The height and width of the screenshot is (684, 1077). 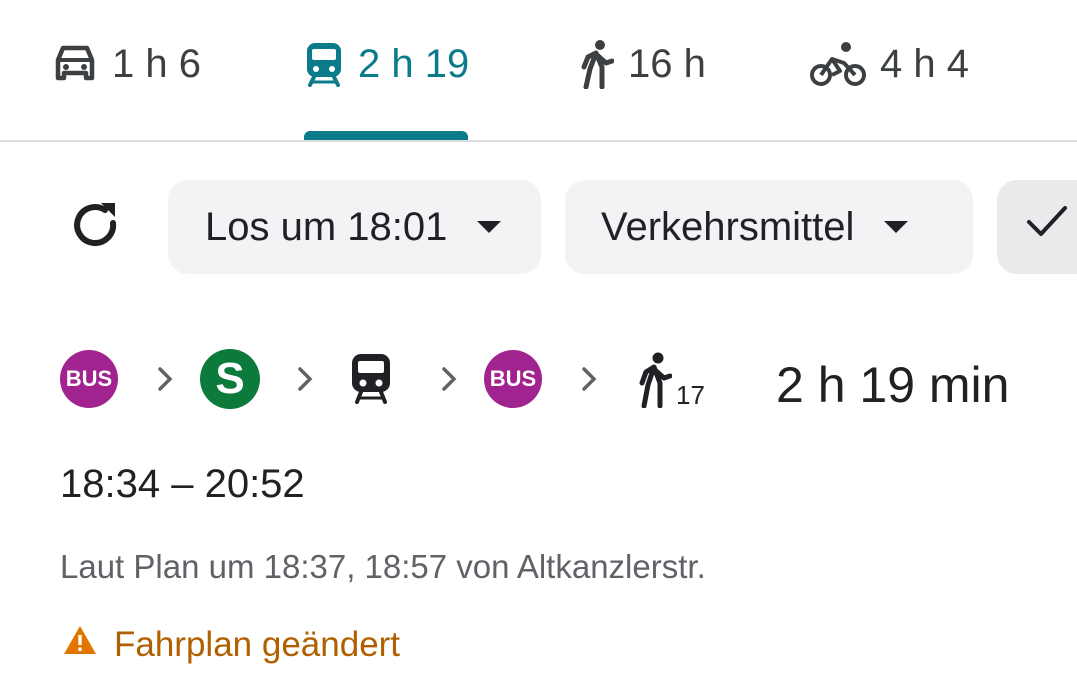 I want to click on options-chip, so click(x=1037, y=227).